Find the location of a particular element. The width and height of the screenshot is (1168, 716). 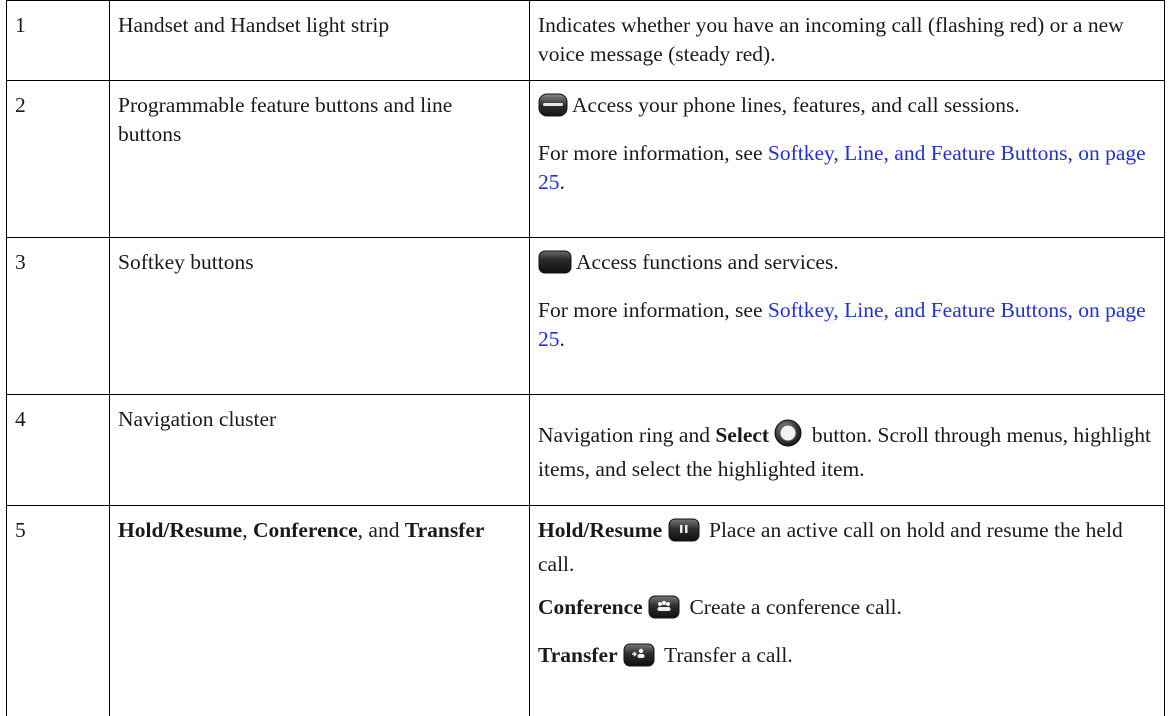

item-name: Softkey buttons is located at coordinates (319, 316).